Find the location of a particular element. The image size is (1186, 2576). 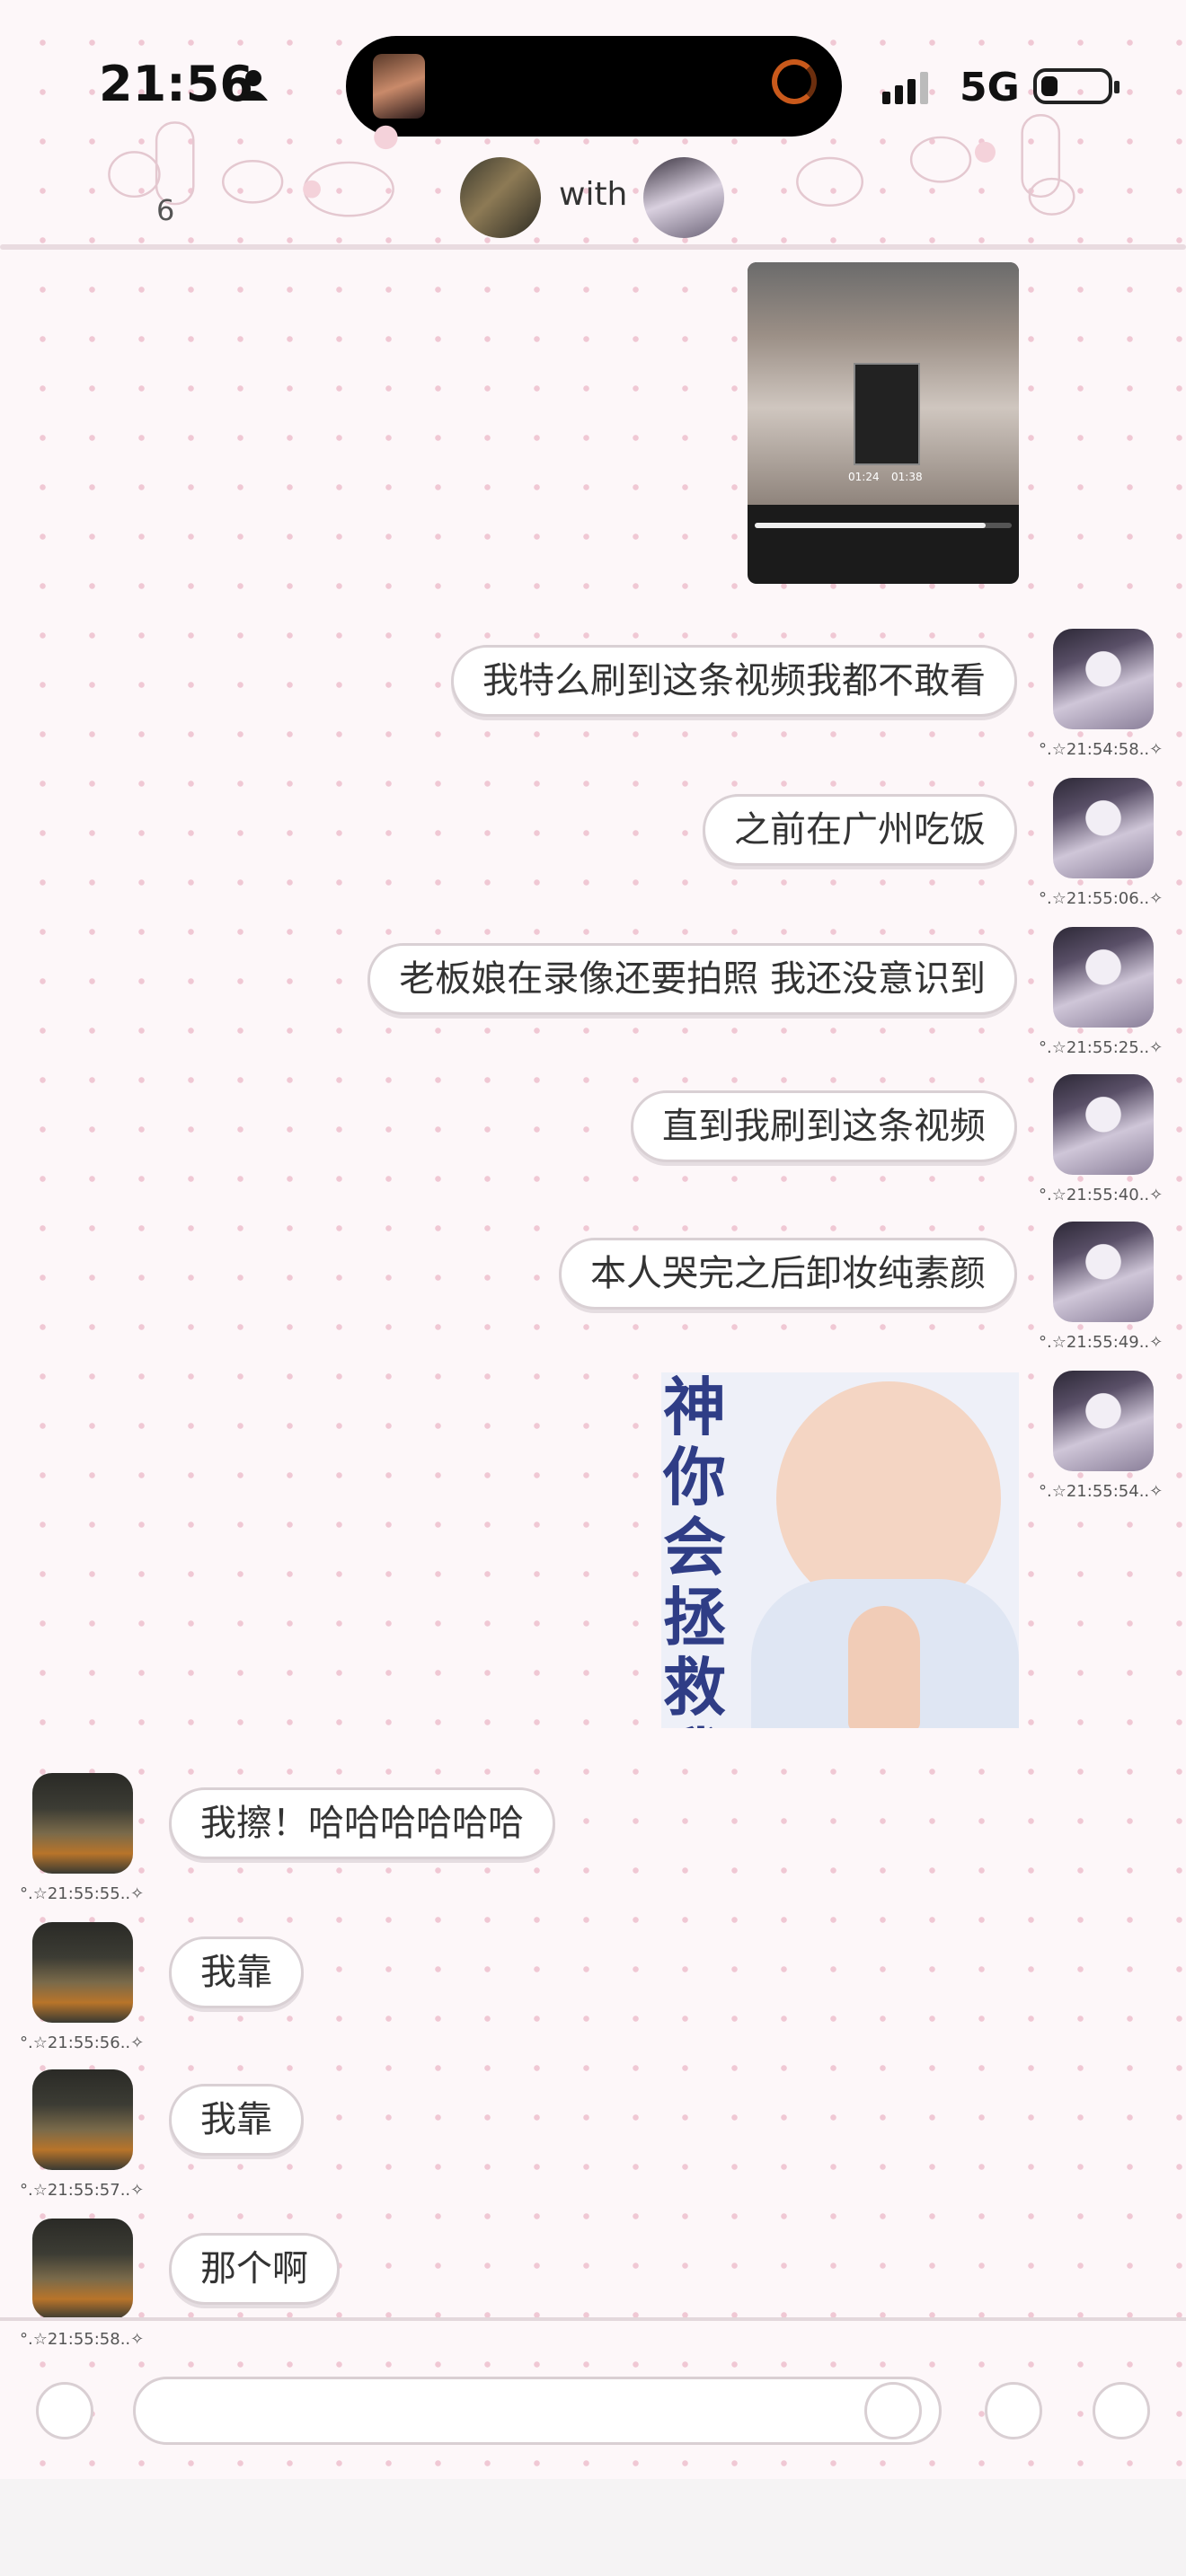

my-avatar is located at coordinates (683, 197).